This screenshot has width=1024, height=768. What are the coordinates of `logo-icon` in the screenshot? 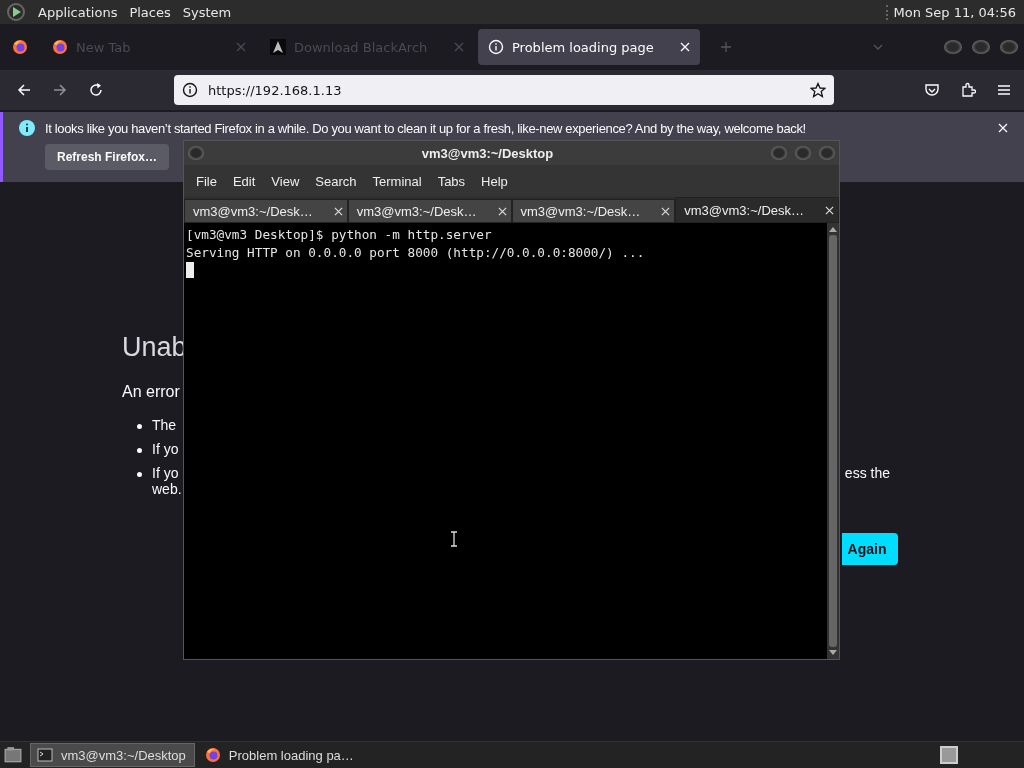 It's located at (16, 12).